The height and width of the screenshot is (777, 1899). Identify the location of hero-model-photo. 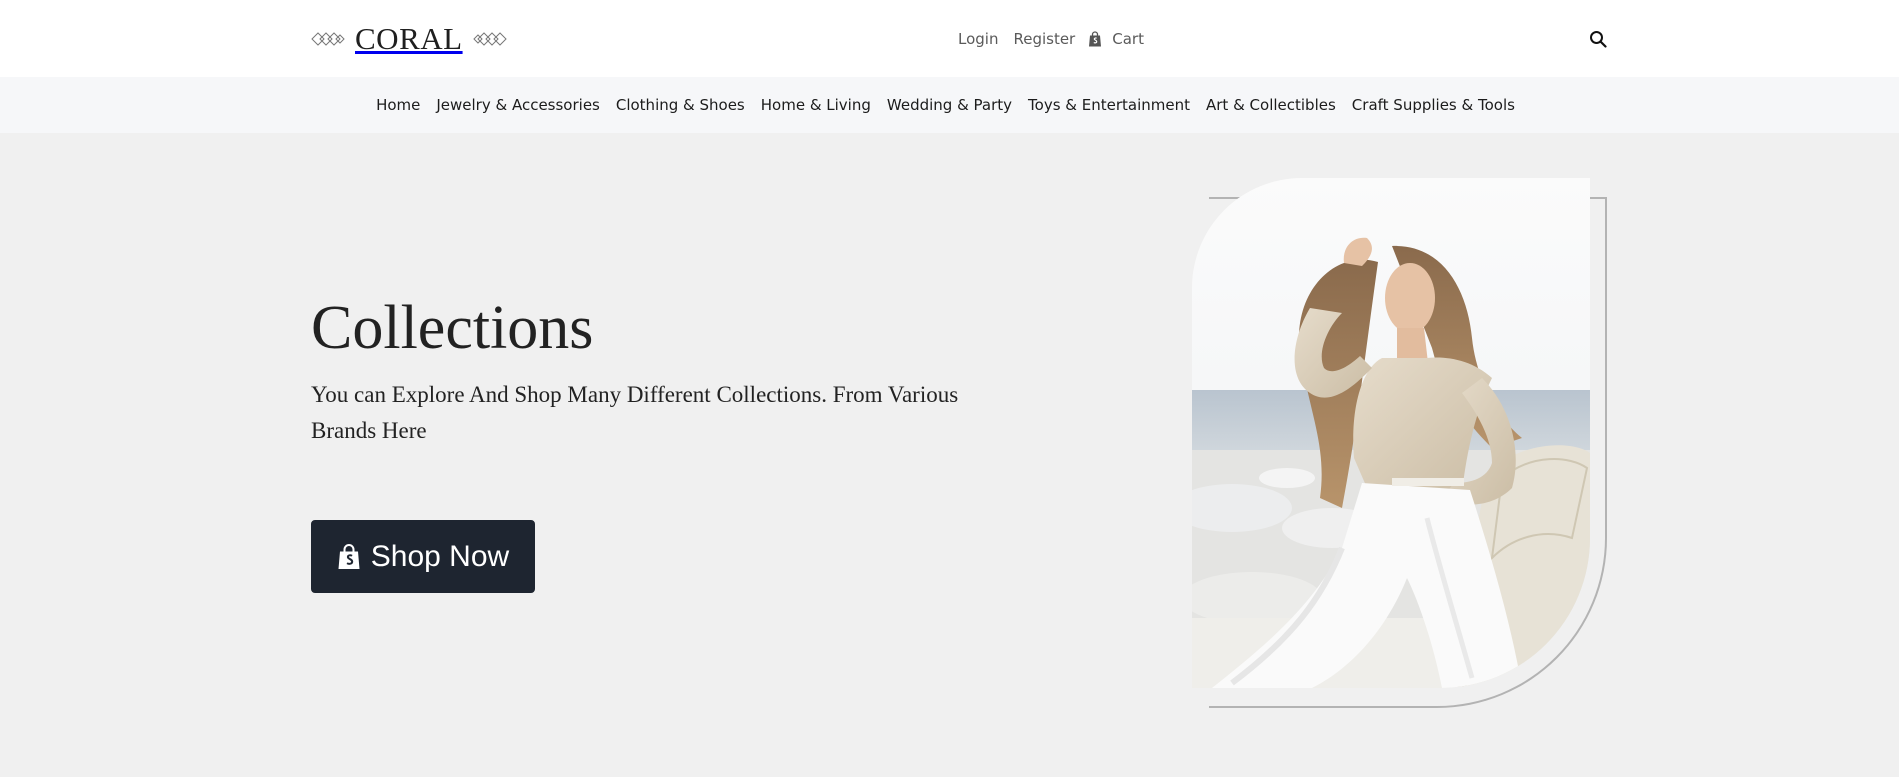
(1391, 433).